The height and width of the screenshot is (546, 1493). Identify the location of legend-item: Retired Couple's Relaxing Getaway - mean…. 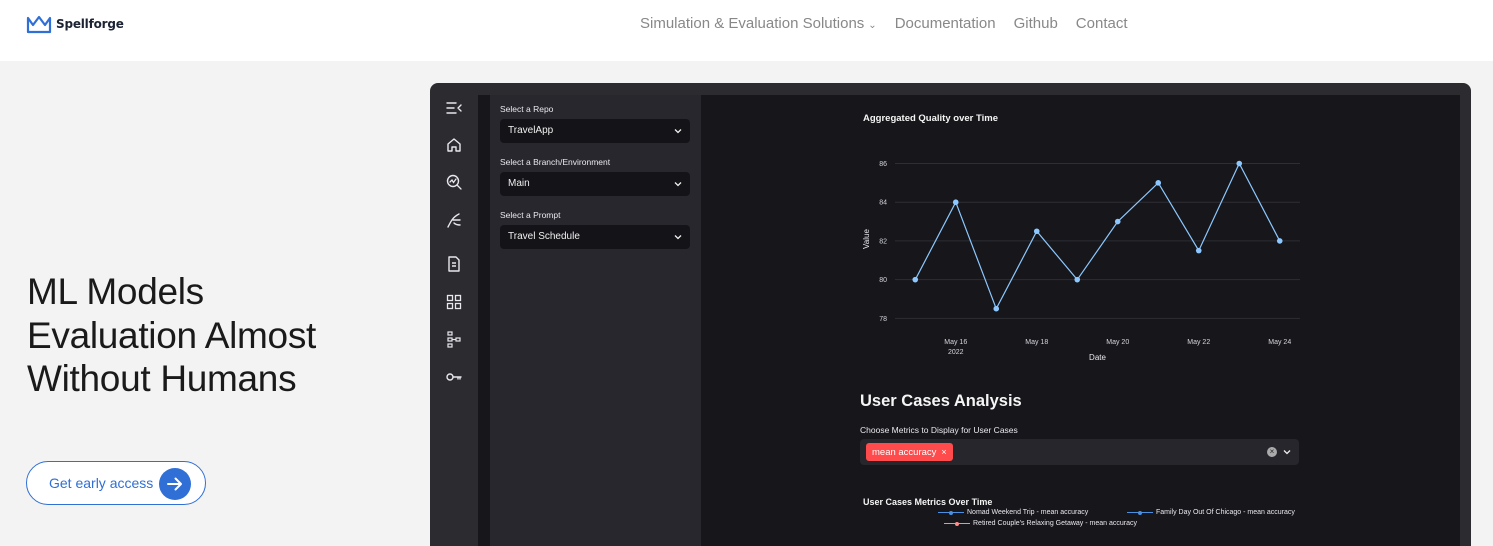
(1040, 523).